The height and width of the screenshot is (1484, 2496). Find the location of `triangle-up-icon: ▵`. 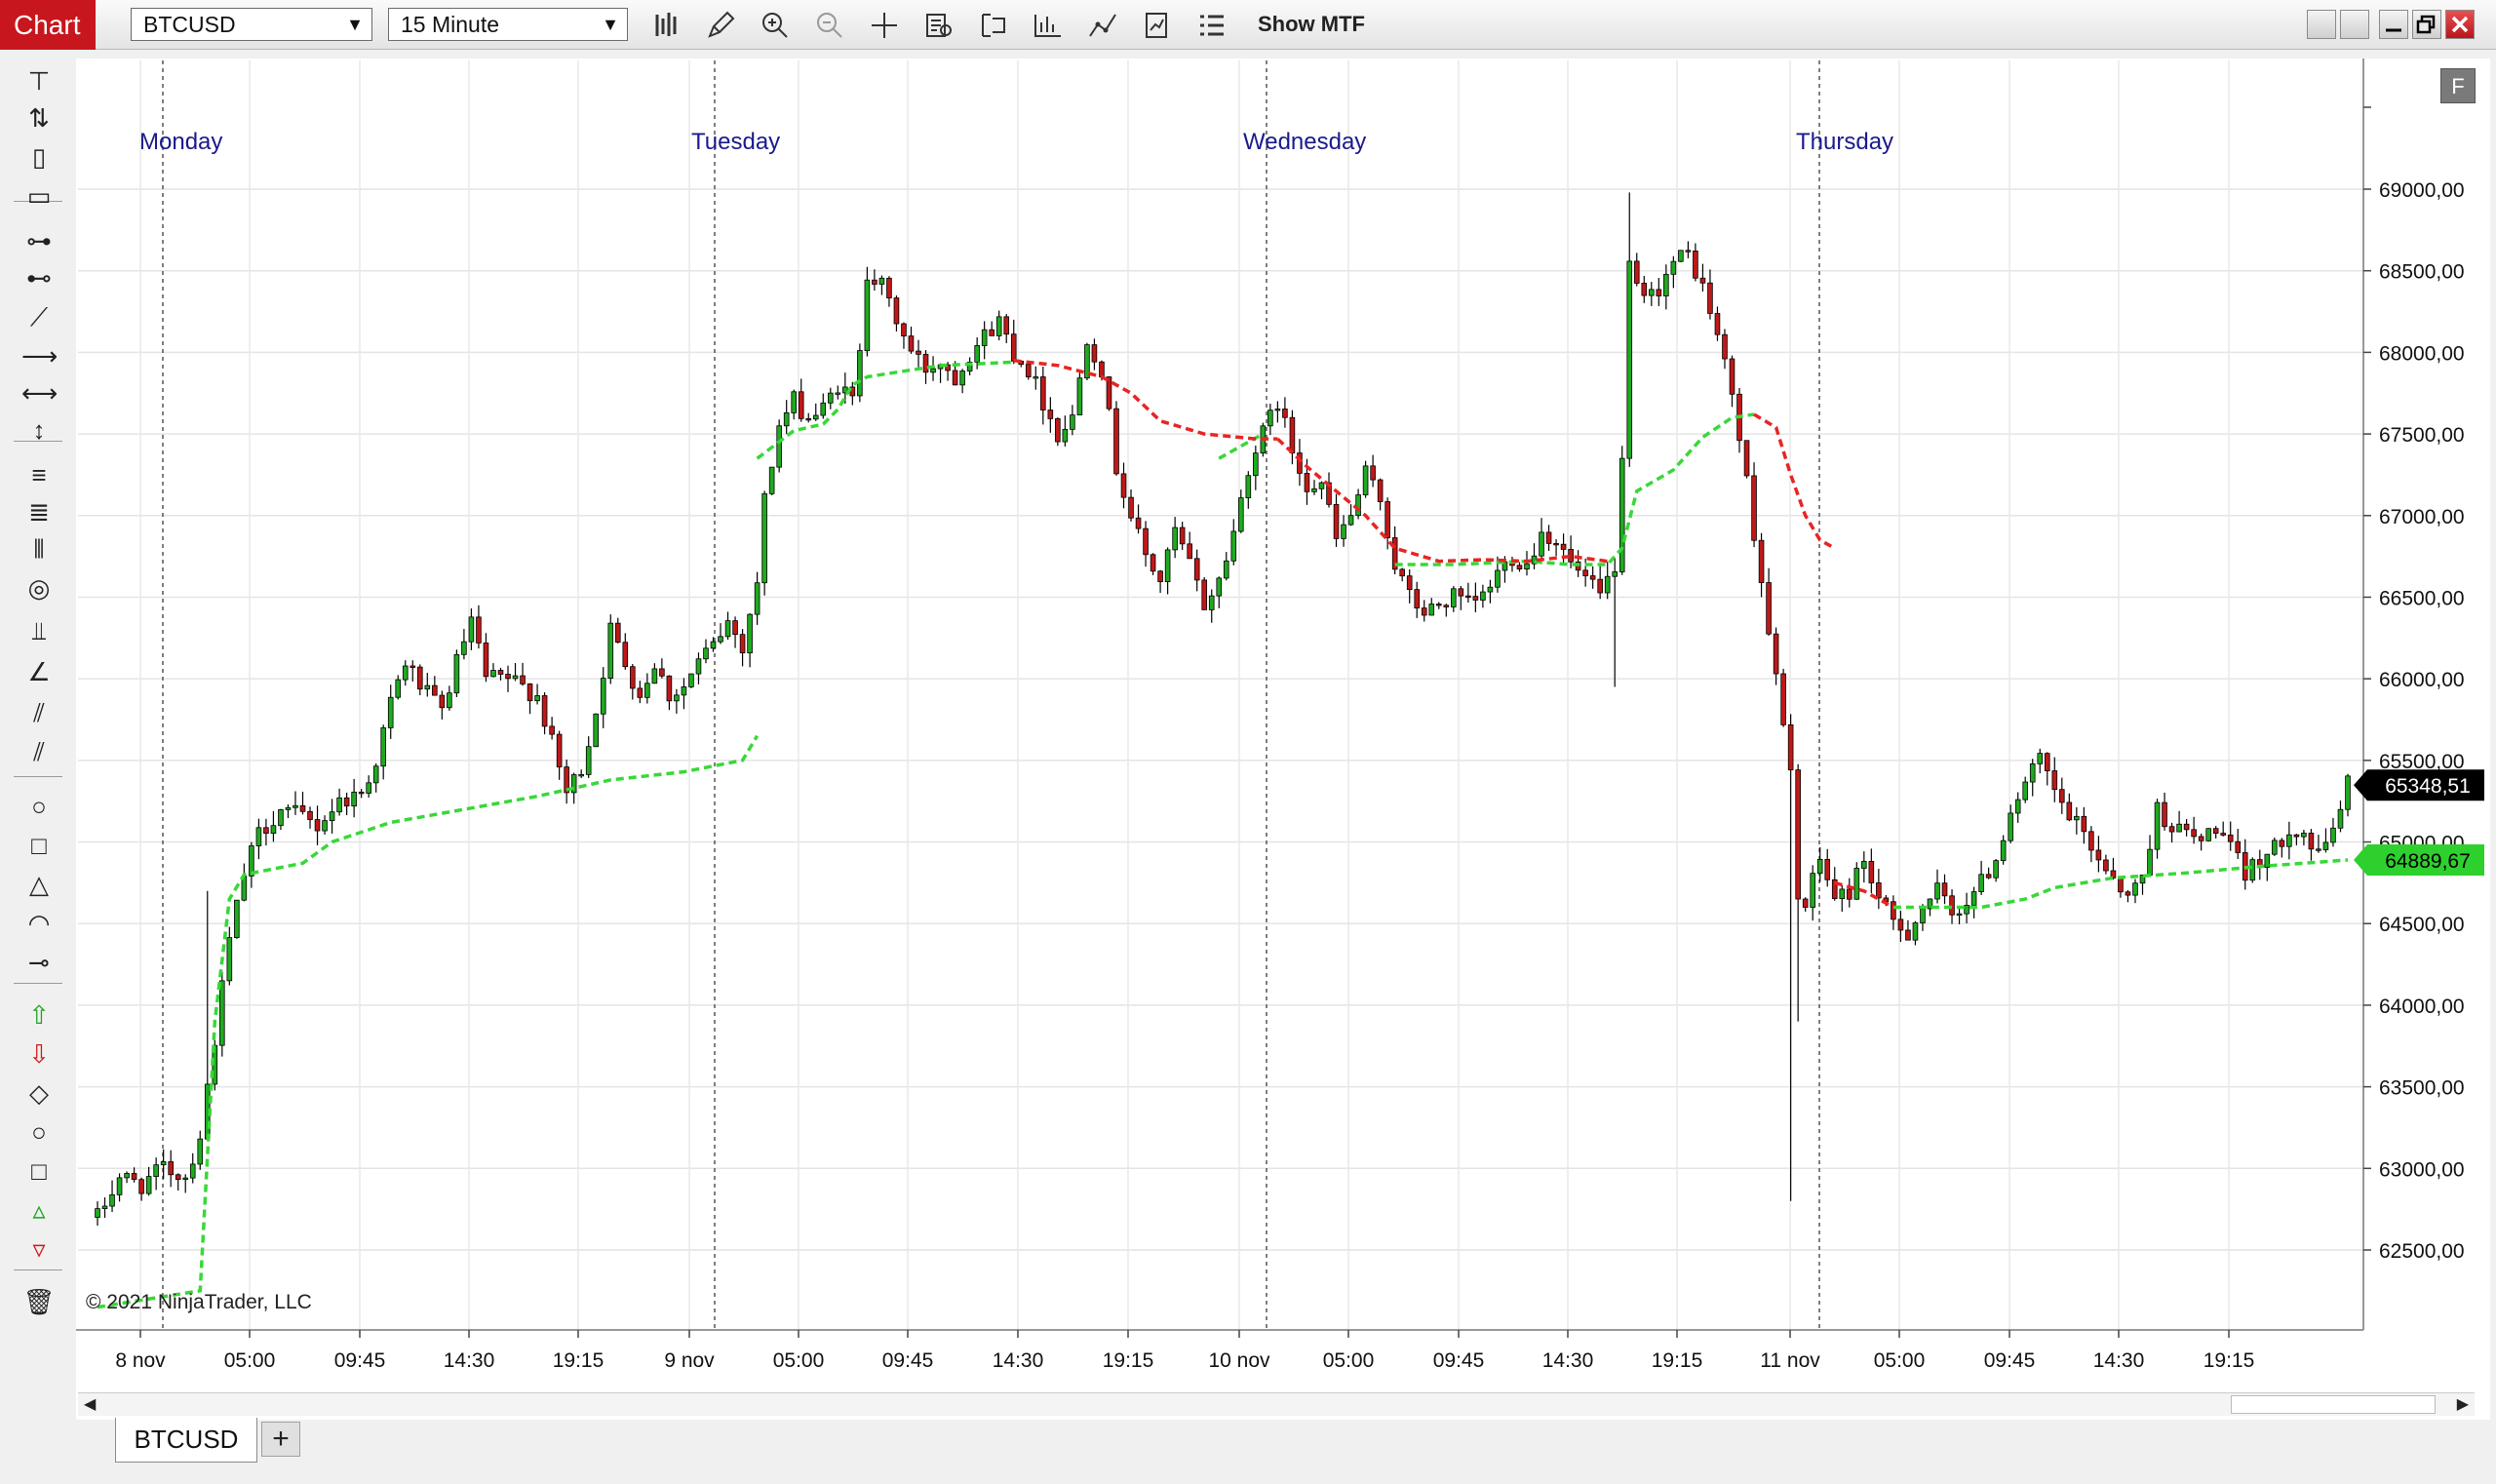

triangle-up-icon: ▵ is located at coordinates (39, 1210).